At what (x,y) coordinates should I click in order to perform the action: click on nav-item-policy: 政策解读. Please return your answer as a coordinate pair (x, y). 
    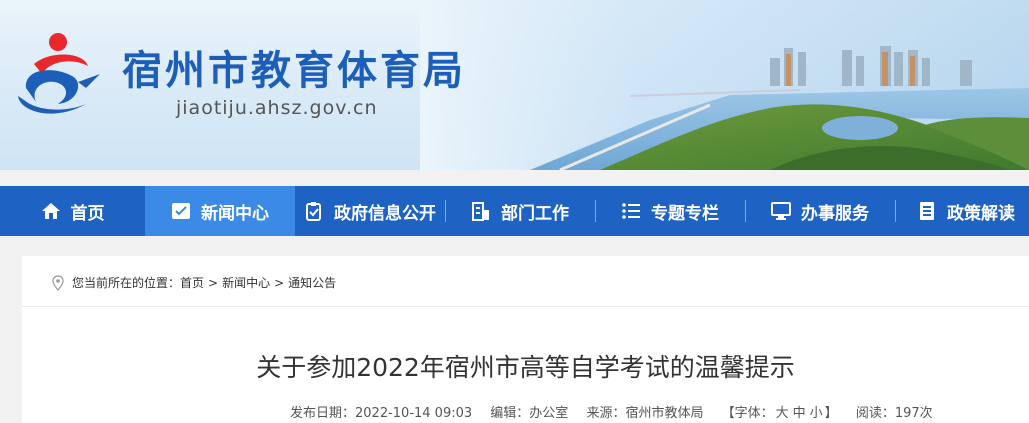
    Looking at the image, I should click on (962, 211).